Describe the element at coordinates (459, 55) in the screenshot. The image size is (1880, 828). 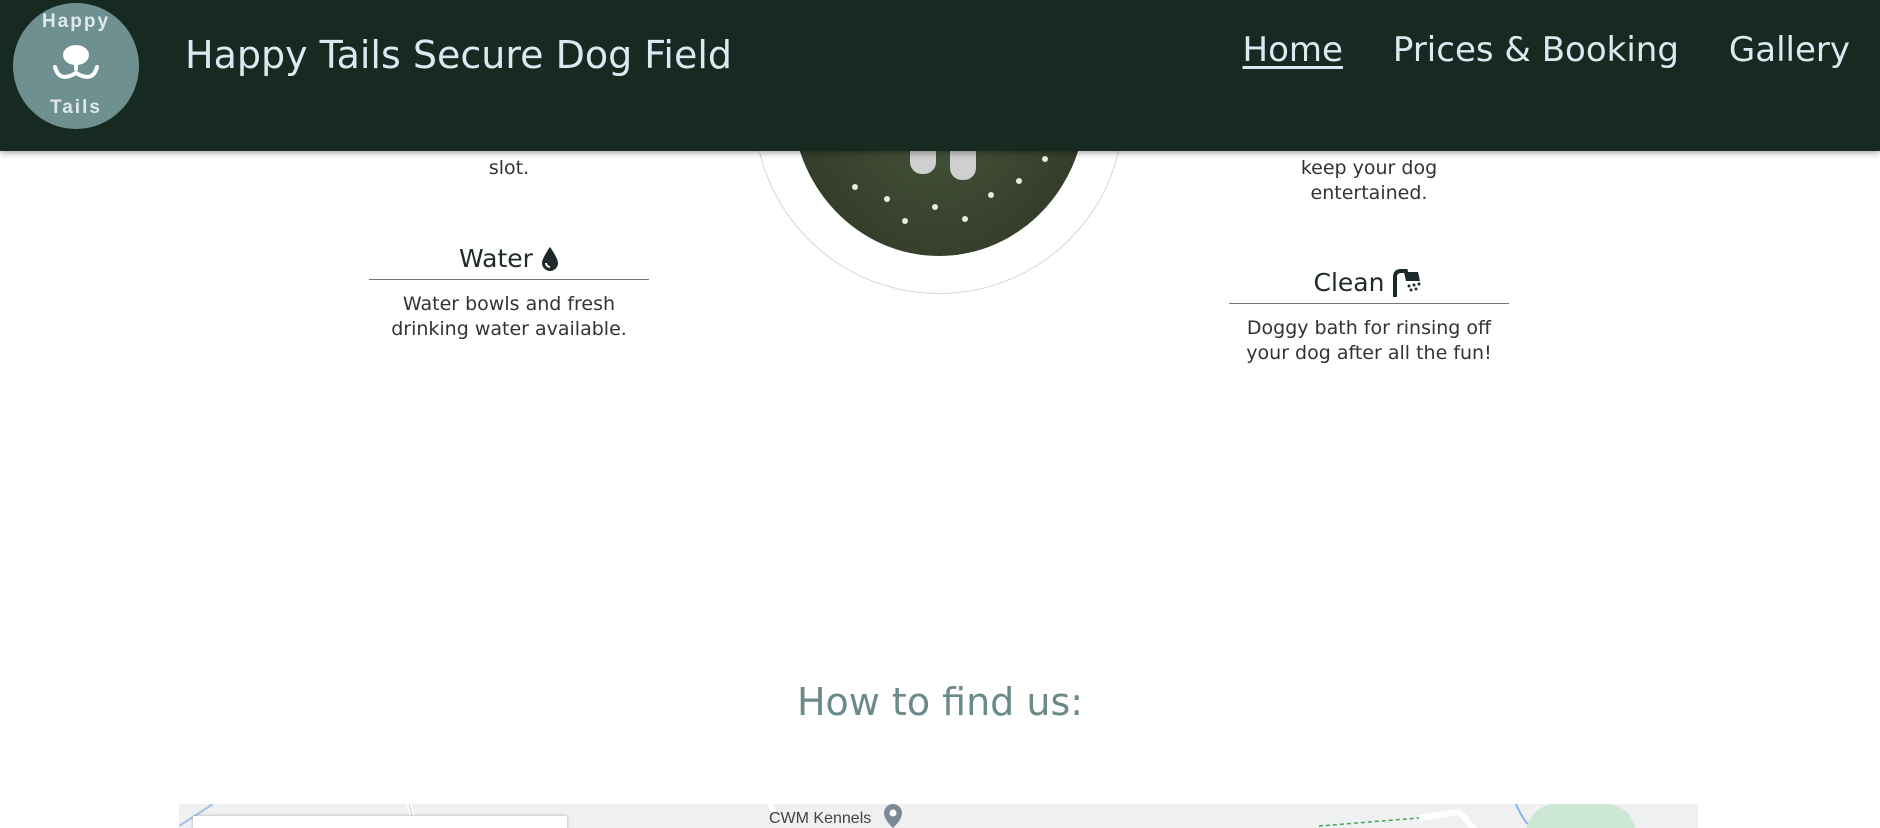
I see `site-title: Happy Tails Secure Dog Field` at that location.